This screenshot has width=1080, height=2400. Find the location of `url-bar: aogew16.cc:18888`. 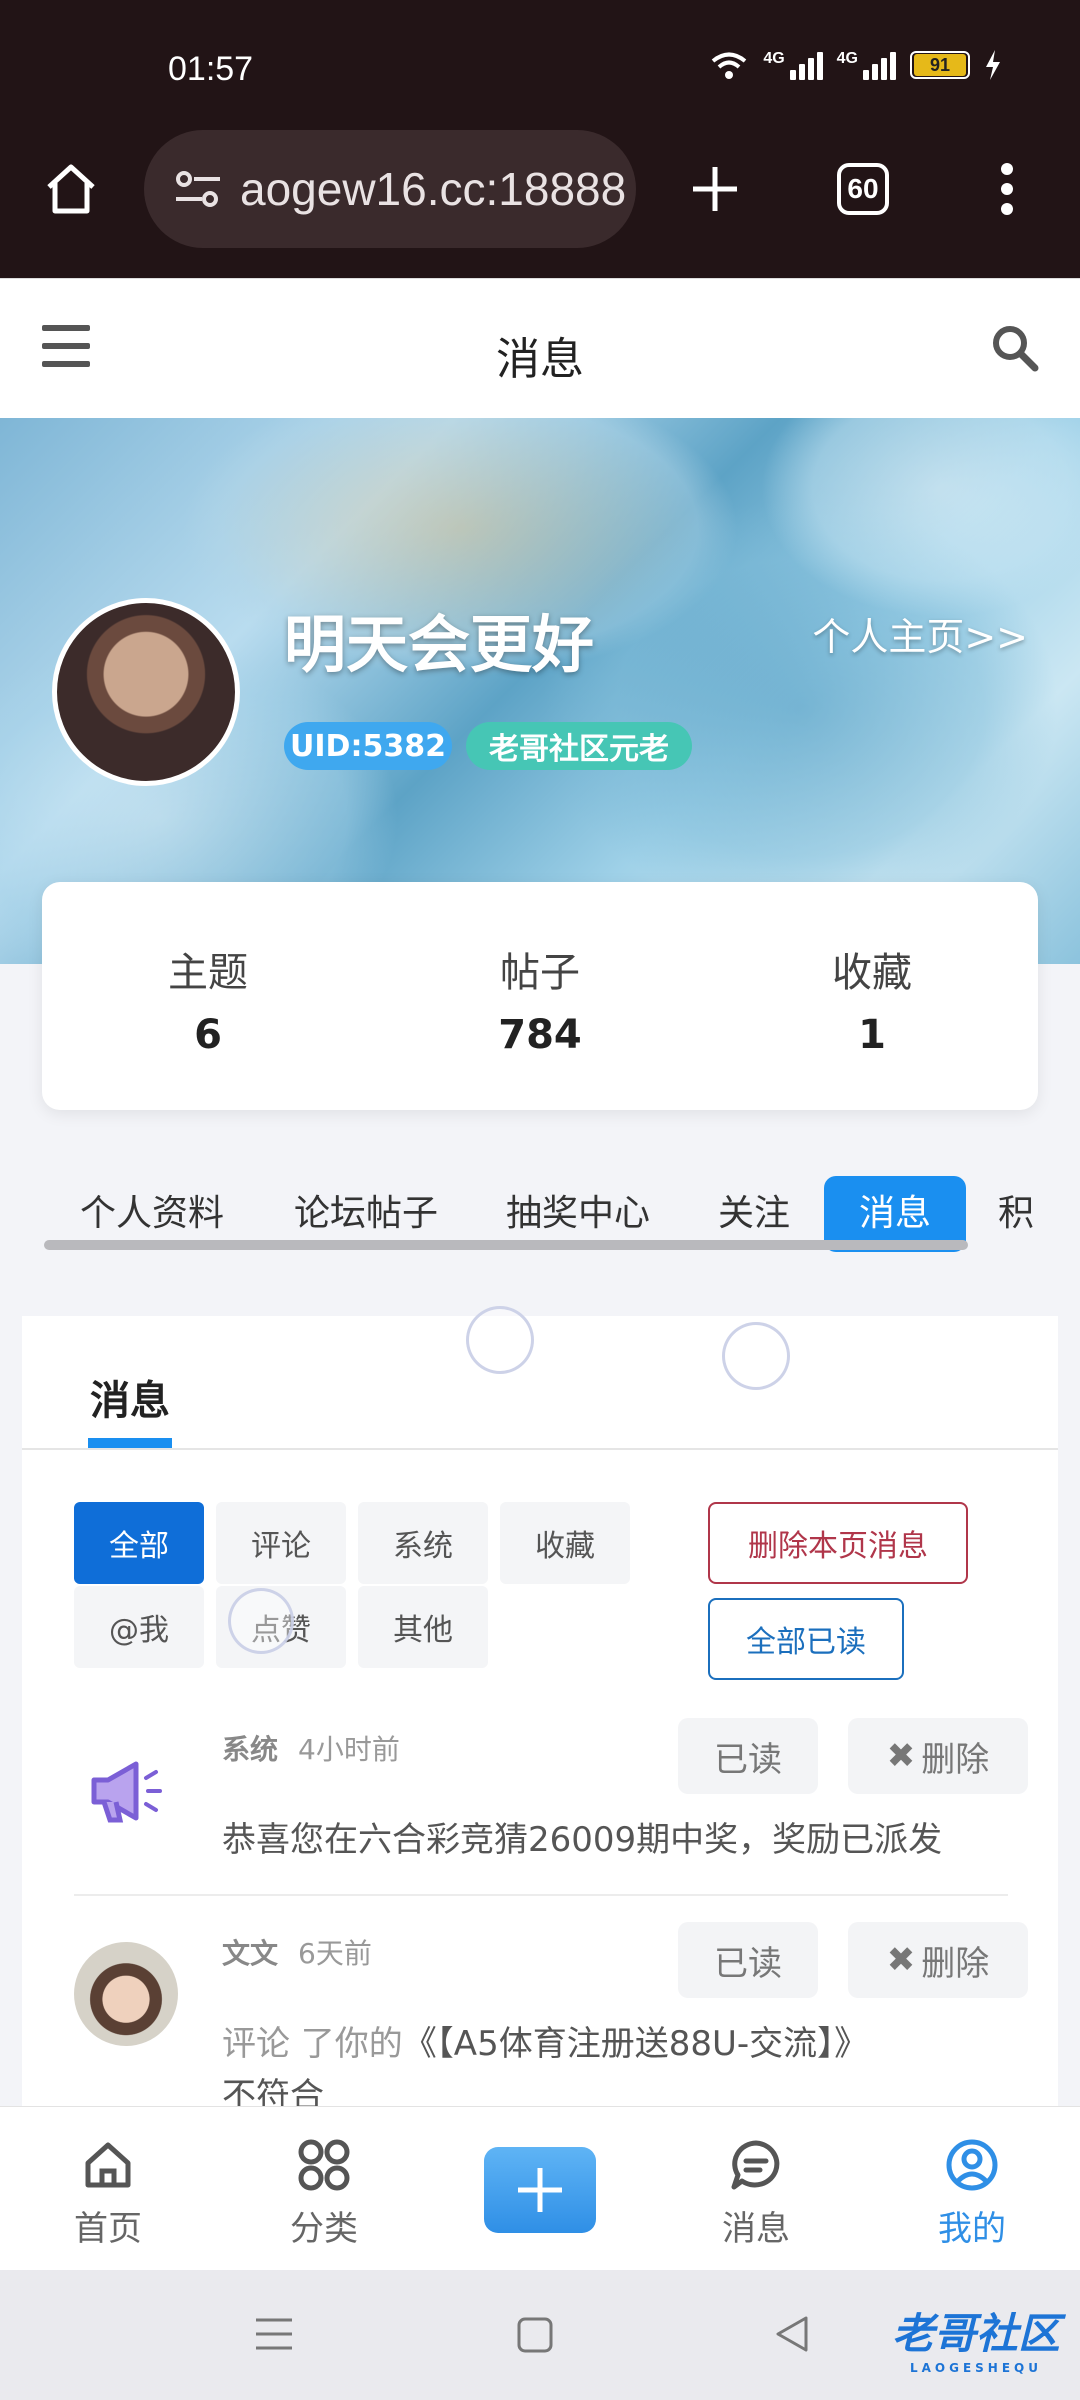

url-bar: aogew16.cc:18888 is located at coordinates (390, 189).